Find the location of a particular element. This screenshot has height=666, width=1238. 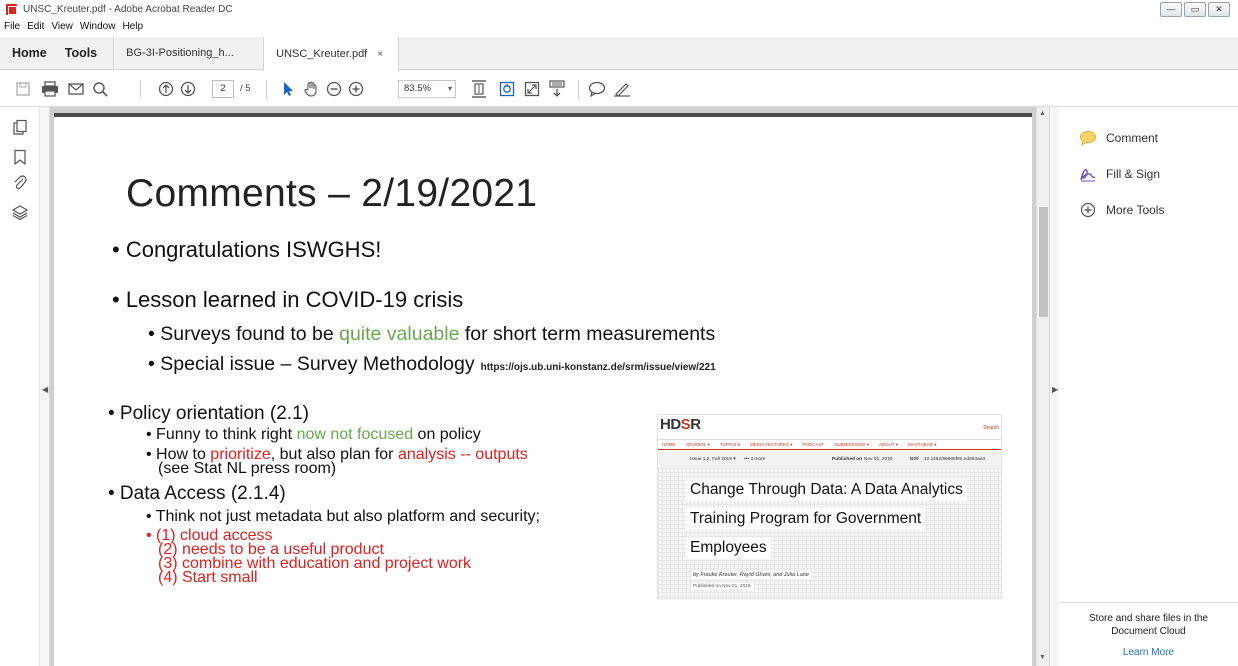

scrollbar-thumb is located at coordinates (1043, 262).